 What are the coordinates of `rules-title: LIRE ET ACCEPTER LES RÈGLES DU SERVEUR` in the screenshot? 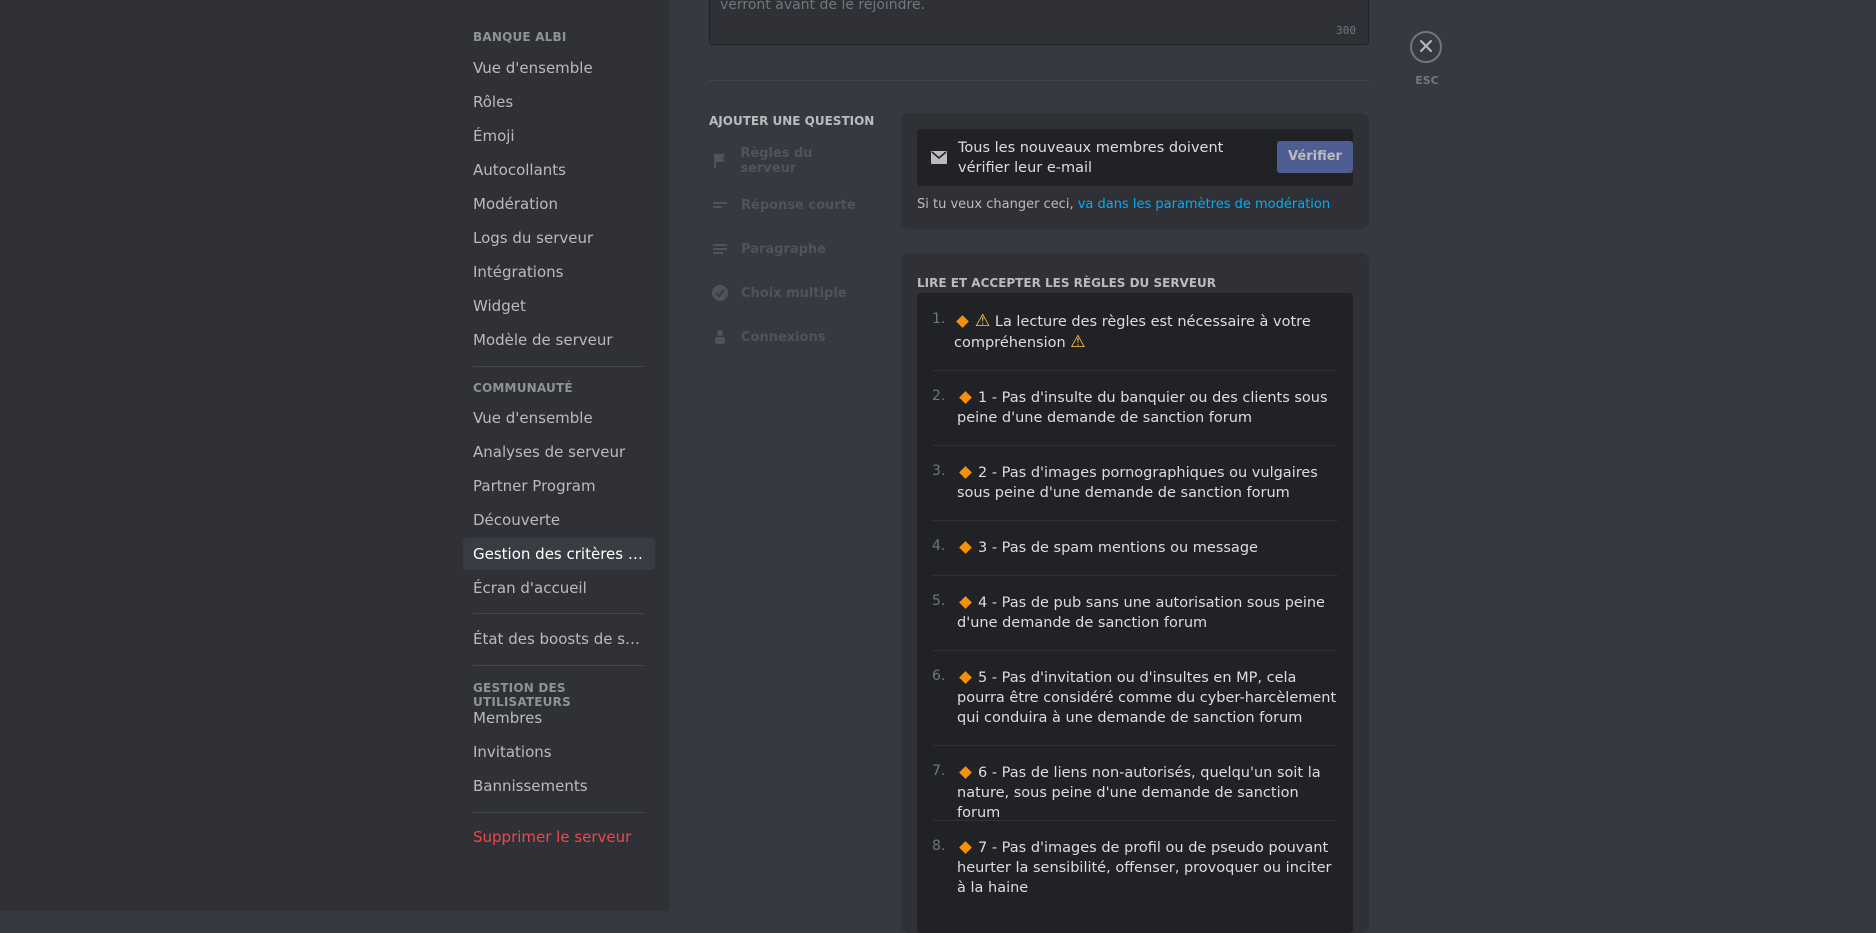 It's located at (1067, 283).